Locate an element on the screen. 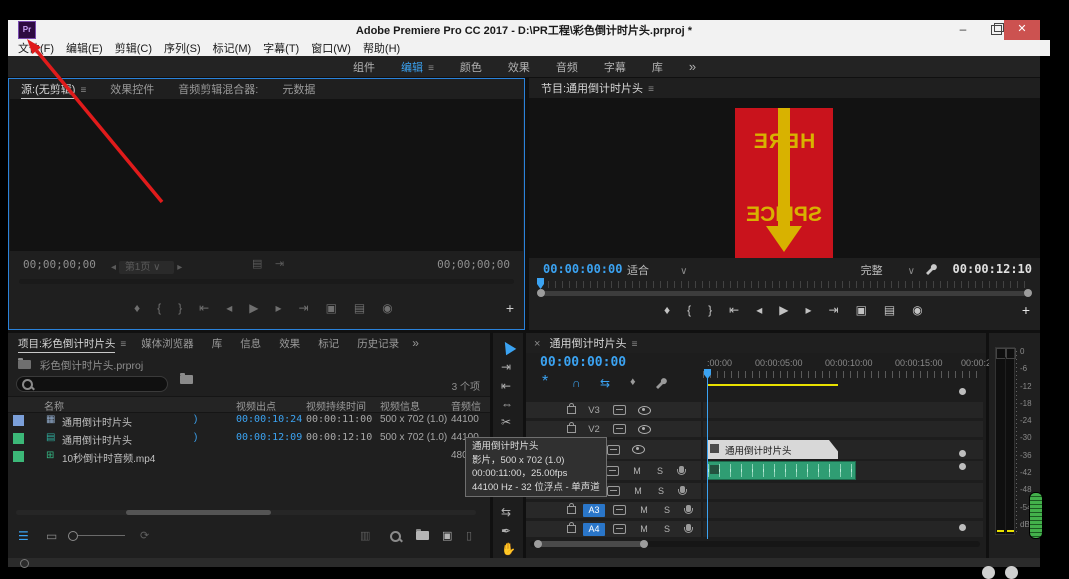 This screenshot has height=579, width=1069. video-clip: 通用倒计时片头 is located at coordinates (772, 449).